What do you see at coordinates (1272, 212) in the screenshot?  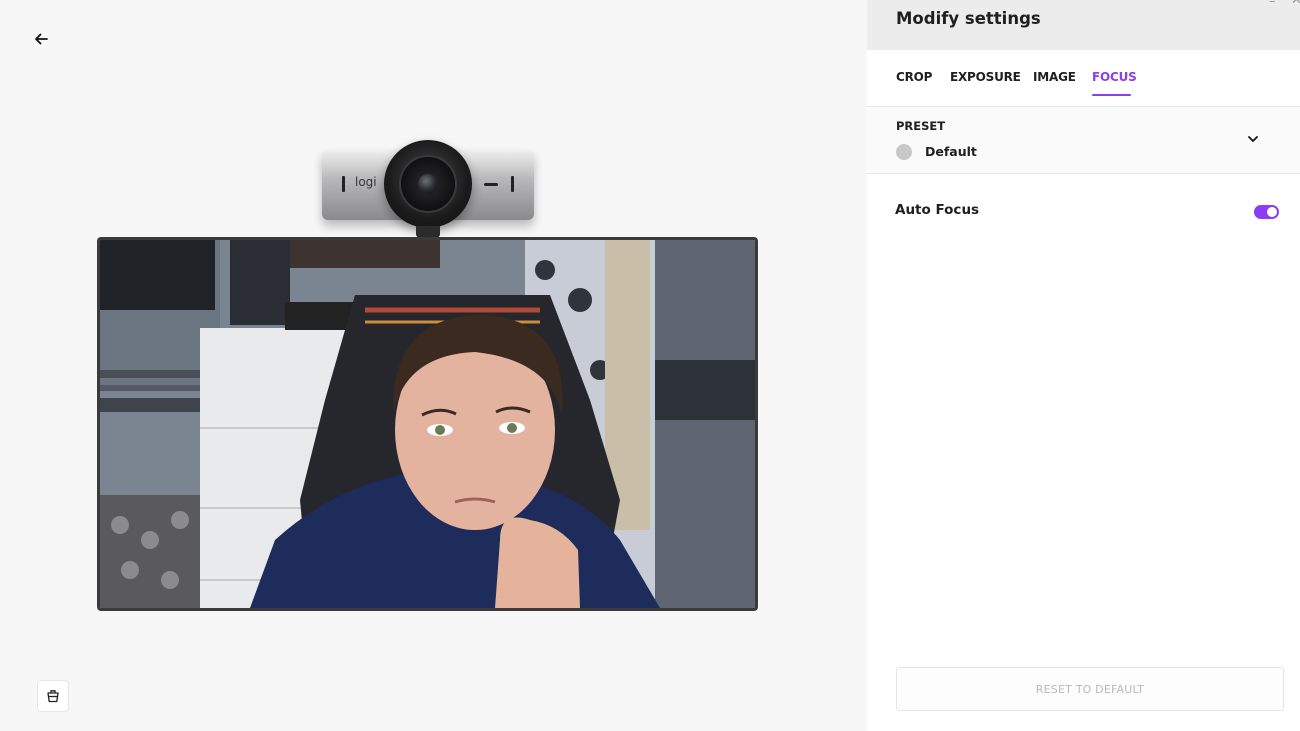 I see `toggle-knob` at bounding box center [1272, 212].